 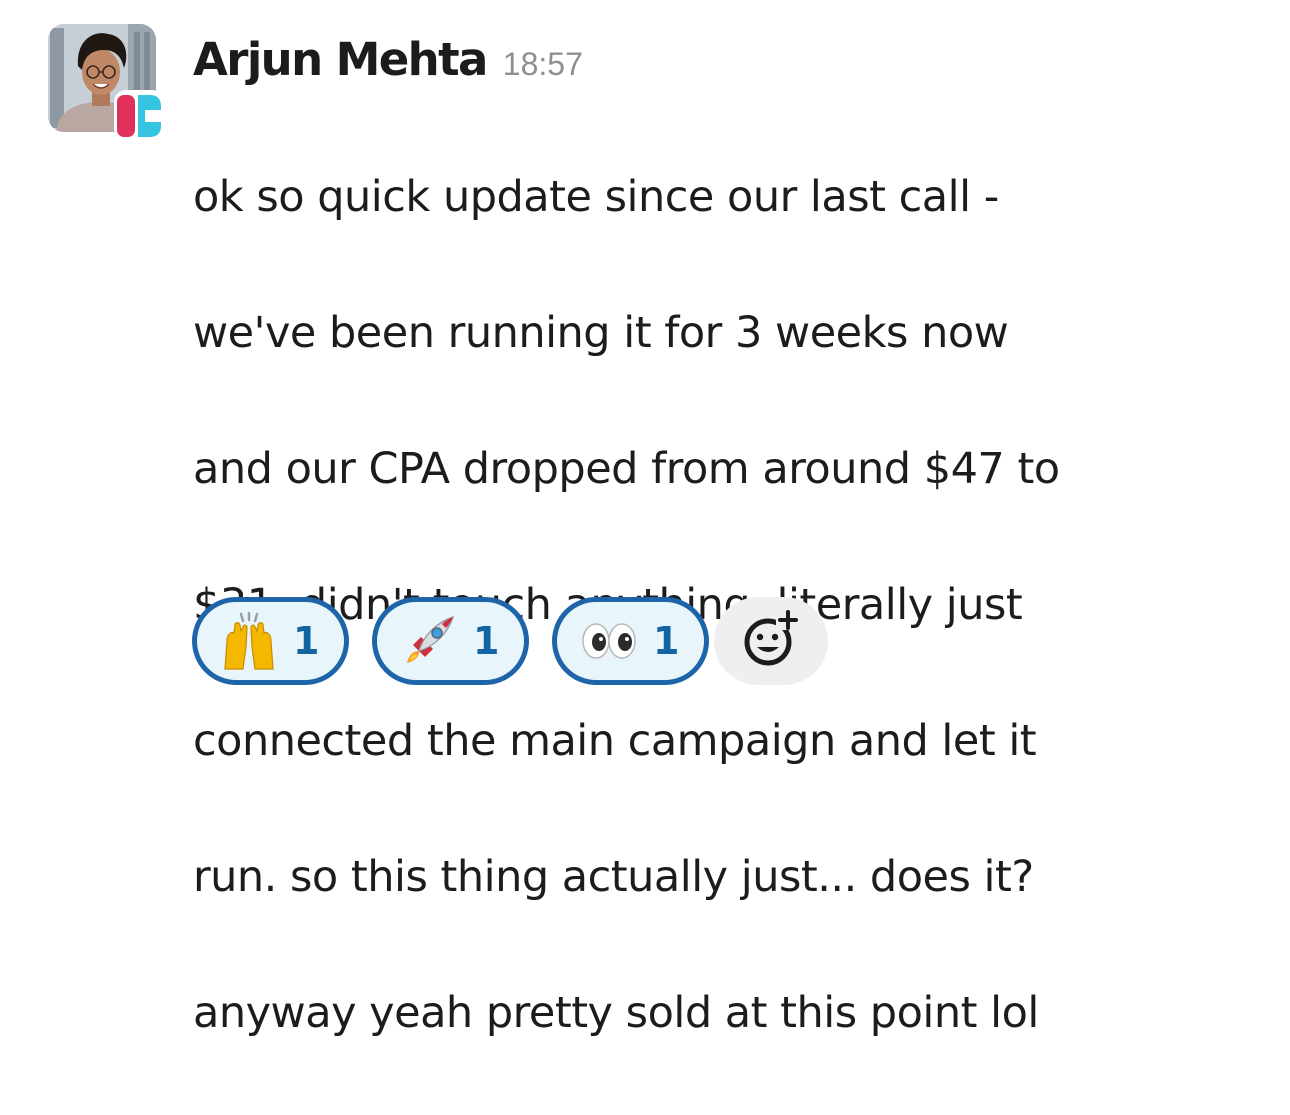 I want to click on app-logo-icon, so click(x=139, y=116).